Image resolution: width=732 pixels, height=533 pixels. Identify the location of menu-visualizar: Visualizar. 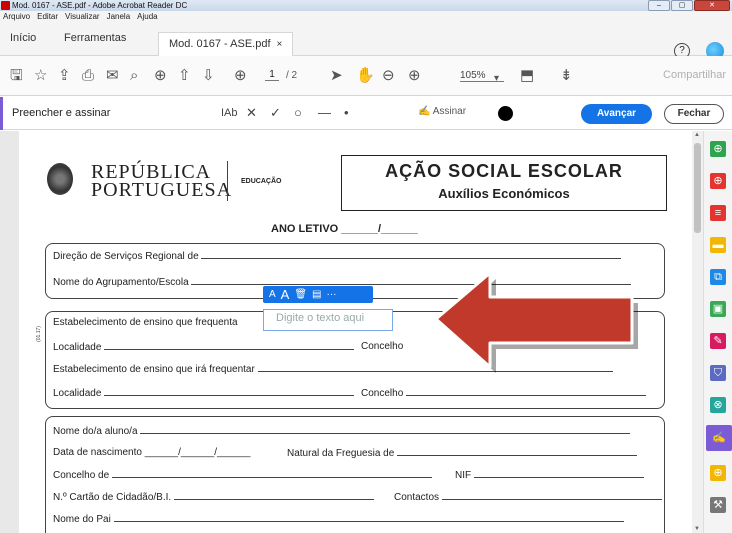
(82, 16).